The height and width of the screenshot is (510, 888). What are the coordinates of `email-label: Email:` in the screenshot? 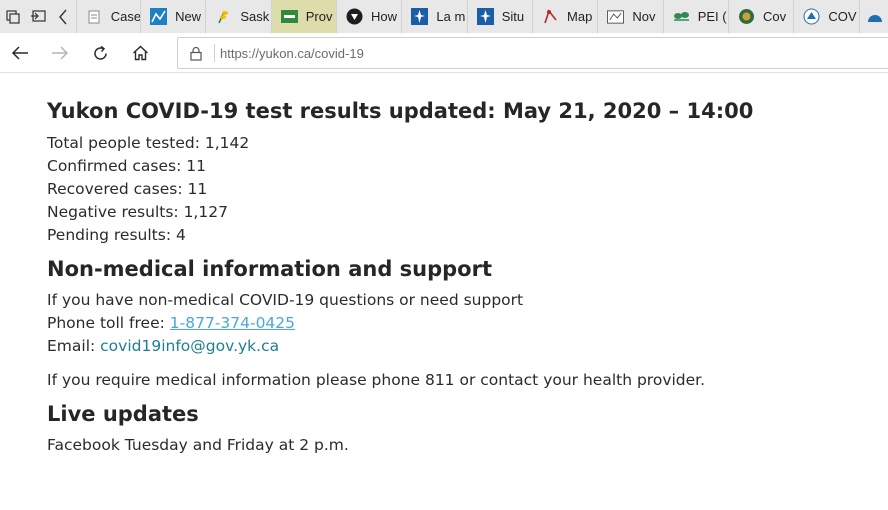 It's located at (74, 346).